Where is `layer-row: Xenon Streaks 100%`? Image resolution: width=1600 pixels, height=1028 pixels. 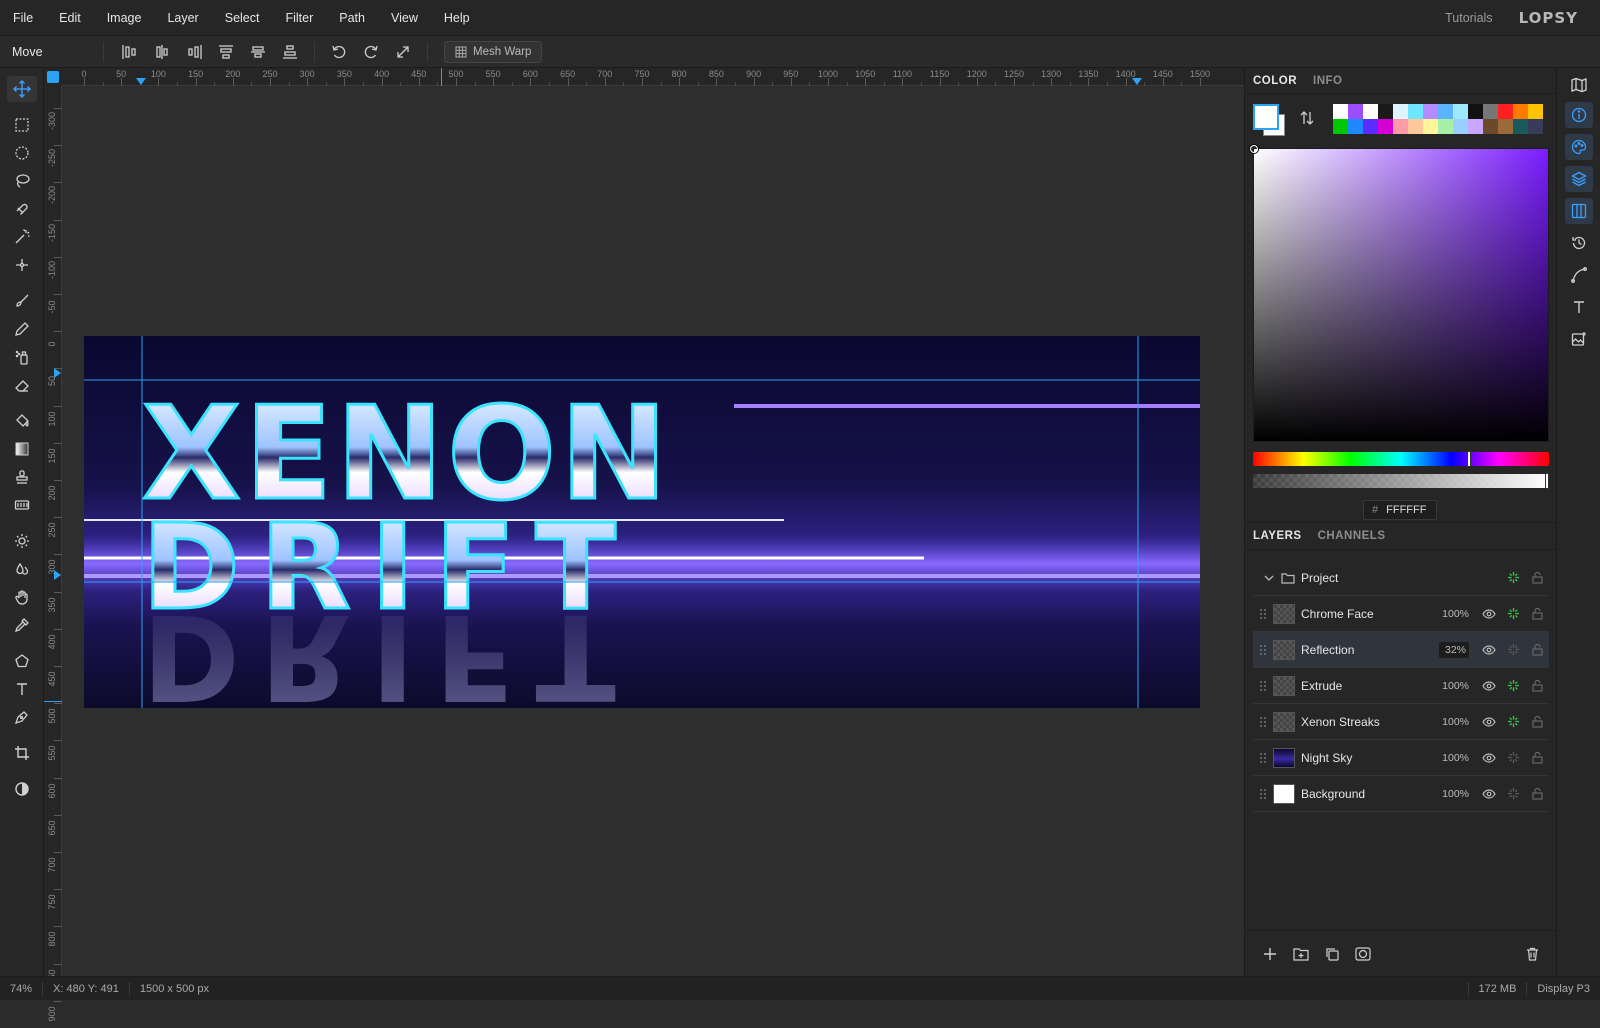
layer-row: Xenon Streaks 100% is located at coordinates (1401, 722).